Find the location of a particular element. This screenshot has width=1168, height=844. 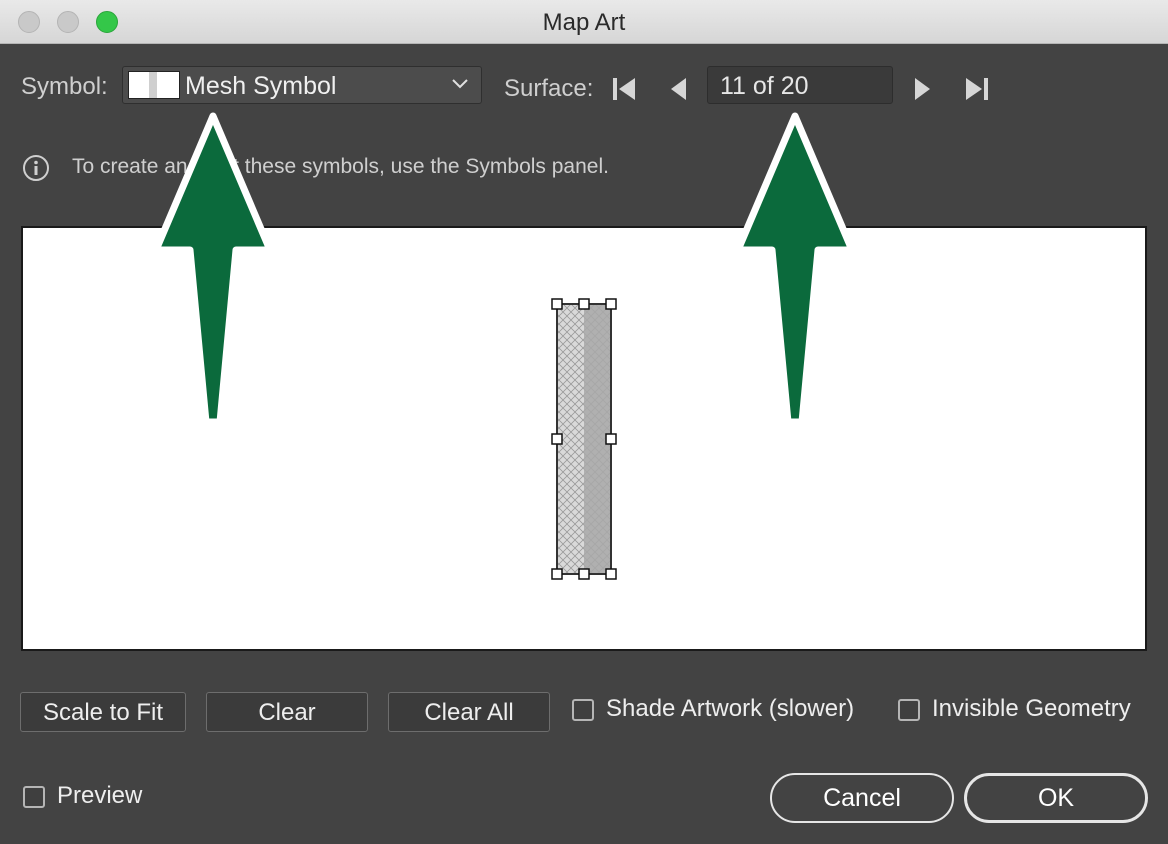

surface-label: Surface: is located at coordinates (549, 88).